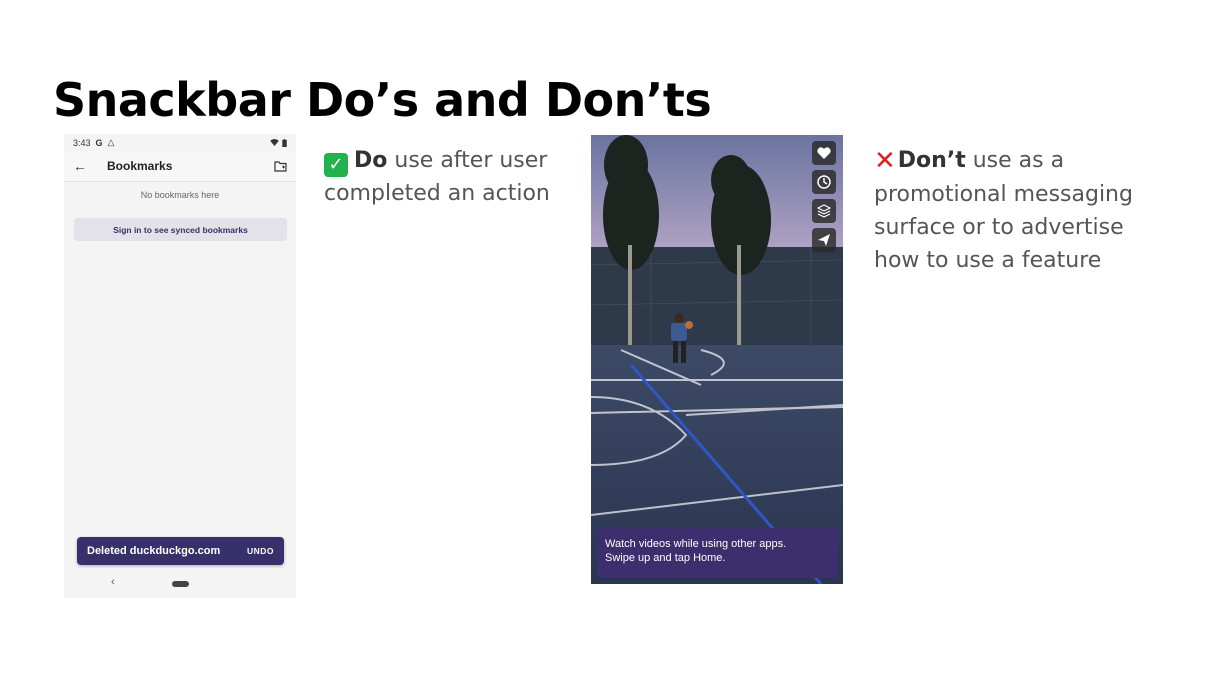 Image resolution: width=1208 pixels, height=680 pixels. What do you see at coordinates (154, 551) in the screenshot?
I see `snackbar-message: Deleted duckduckgo.com` at bounding box center [154, 551].